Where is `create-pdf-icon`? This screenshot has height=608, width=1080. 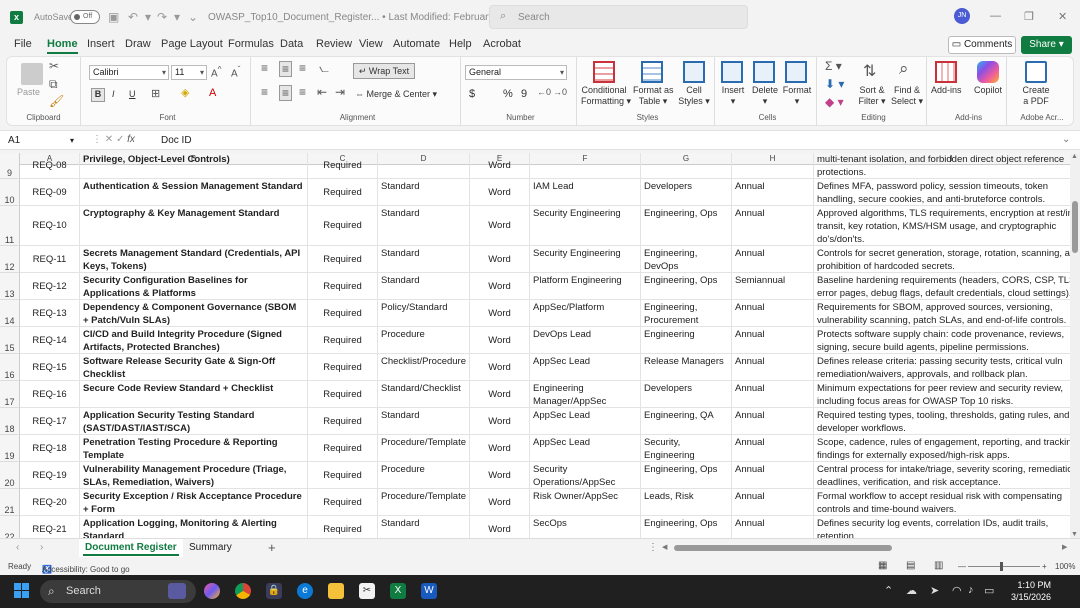 create-pdf-icon is located at coordinates (1036, 72).